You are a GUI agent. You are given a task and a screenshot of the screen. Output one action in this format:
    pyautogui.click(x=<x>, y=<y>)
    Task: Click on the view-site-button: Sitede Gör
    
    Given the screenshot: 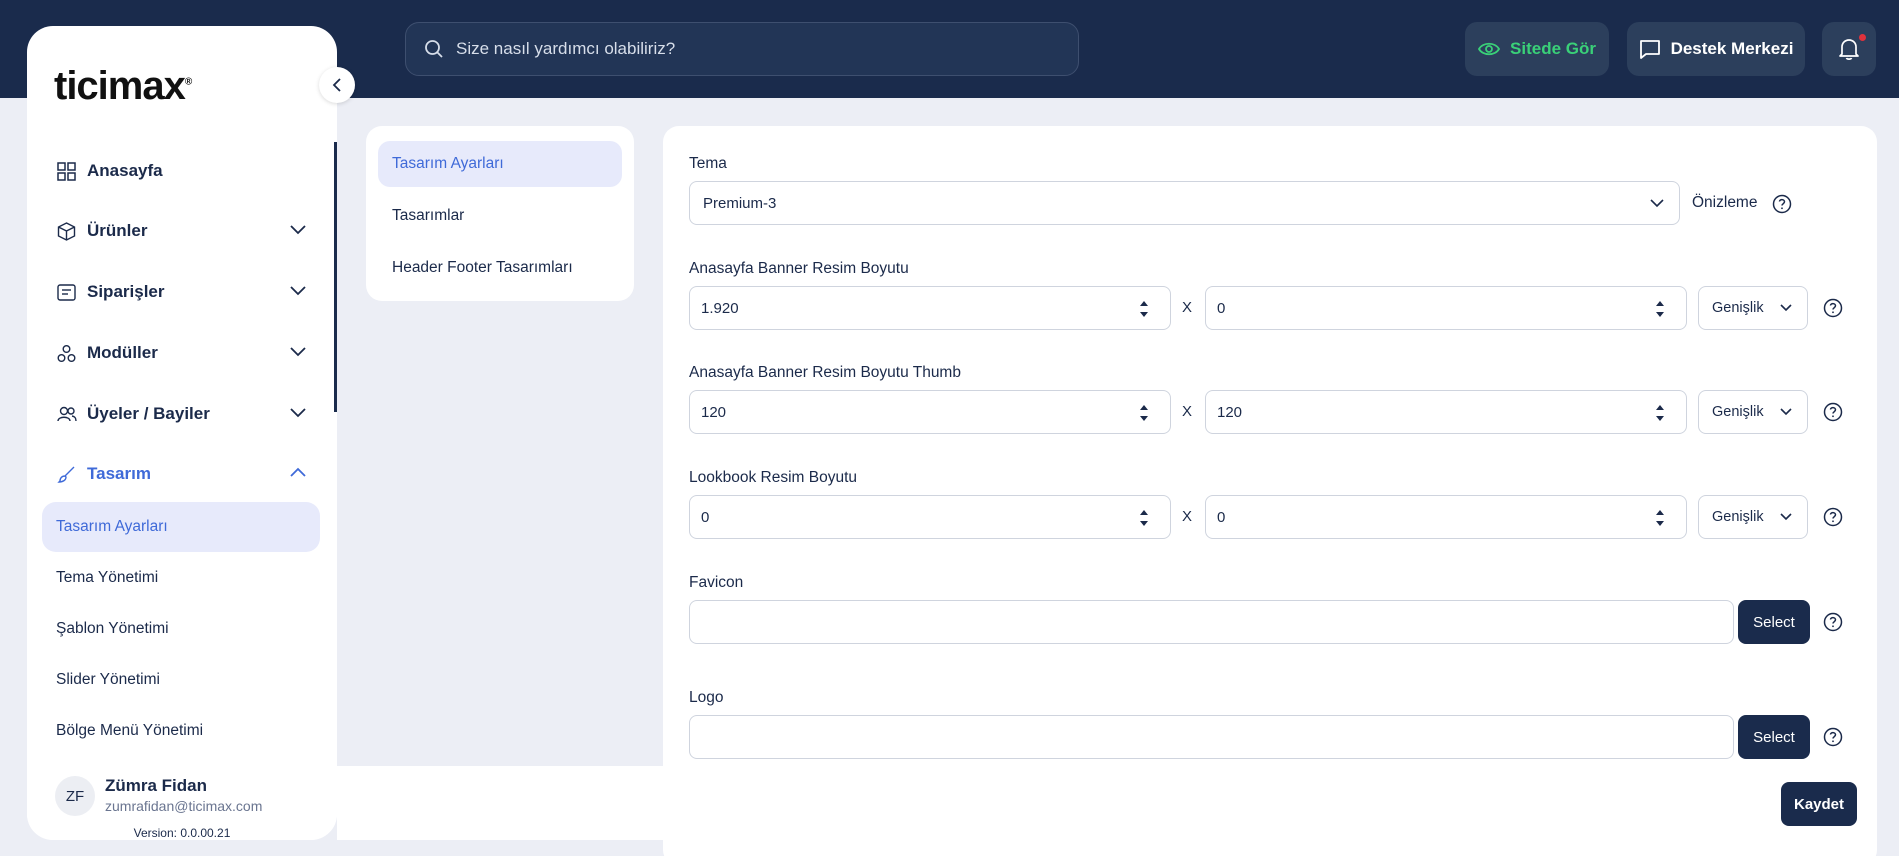 What is the action you would take?
    pyautogui.click(x=1537, y=49)
    